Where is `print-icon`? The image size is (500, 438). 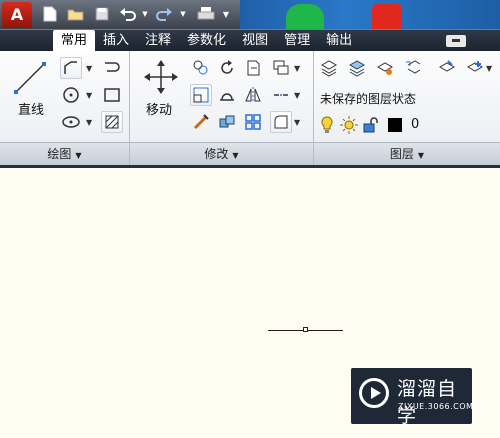 print-icon is located at coordinates (206, 13).